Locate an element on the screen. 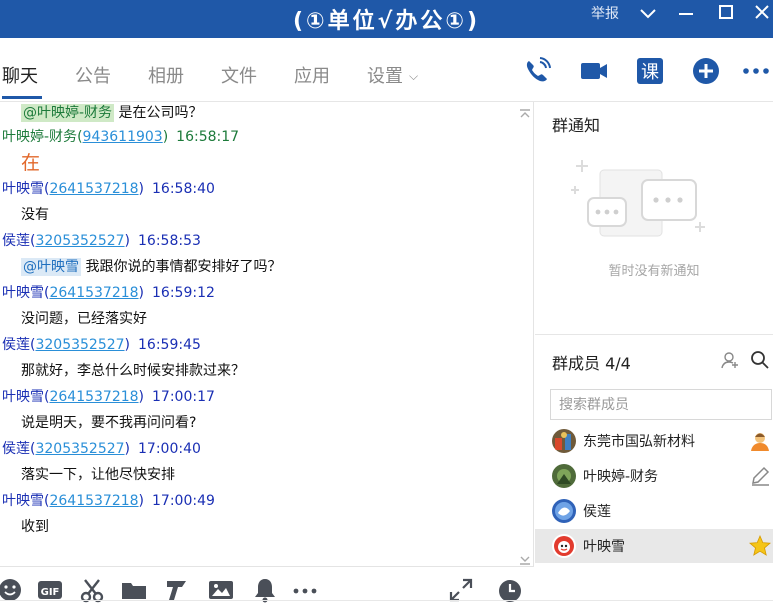 This screenshot has width=773, height=607. member-name: 叶映雪 is located at coordinates (604, 547).